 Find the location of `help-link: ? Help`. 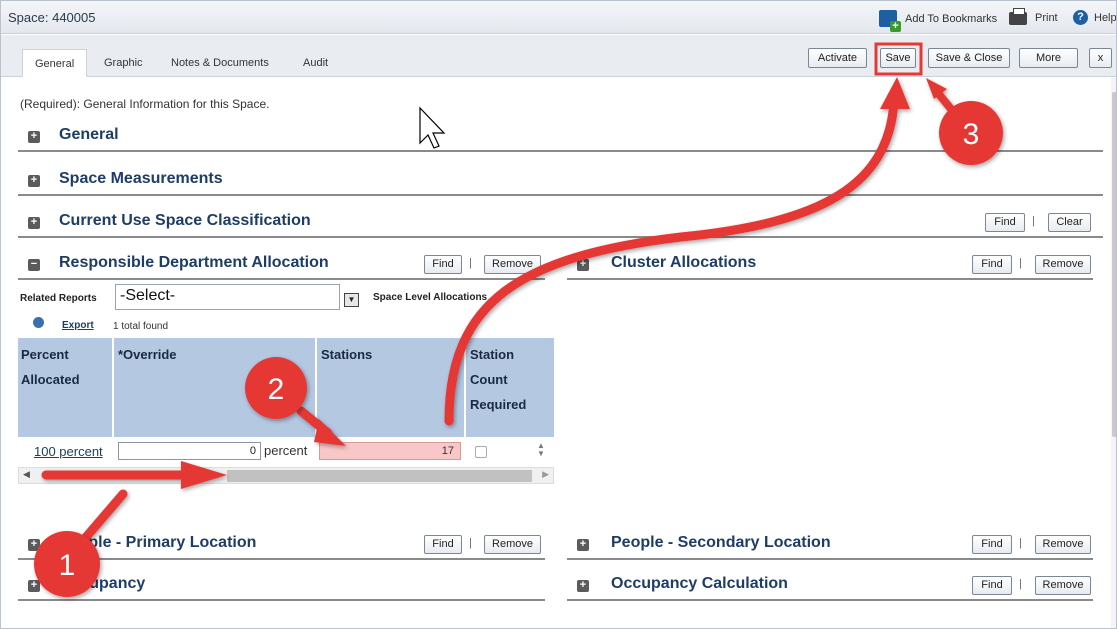

help-link: ? Help is located at coordinates (1095, 17).